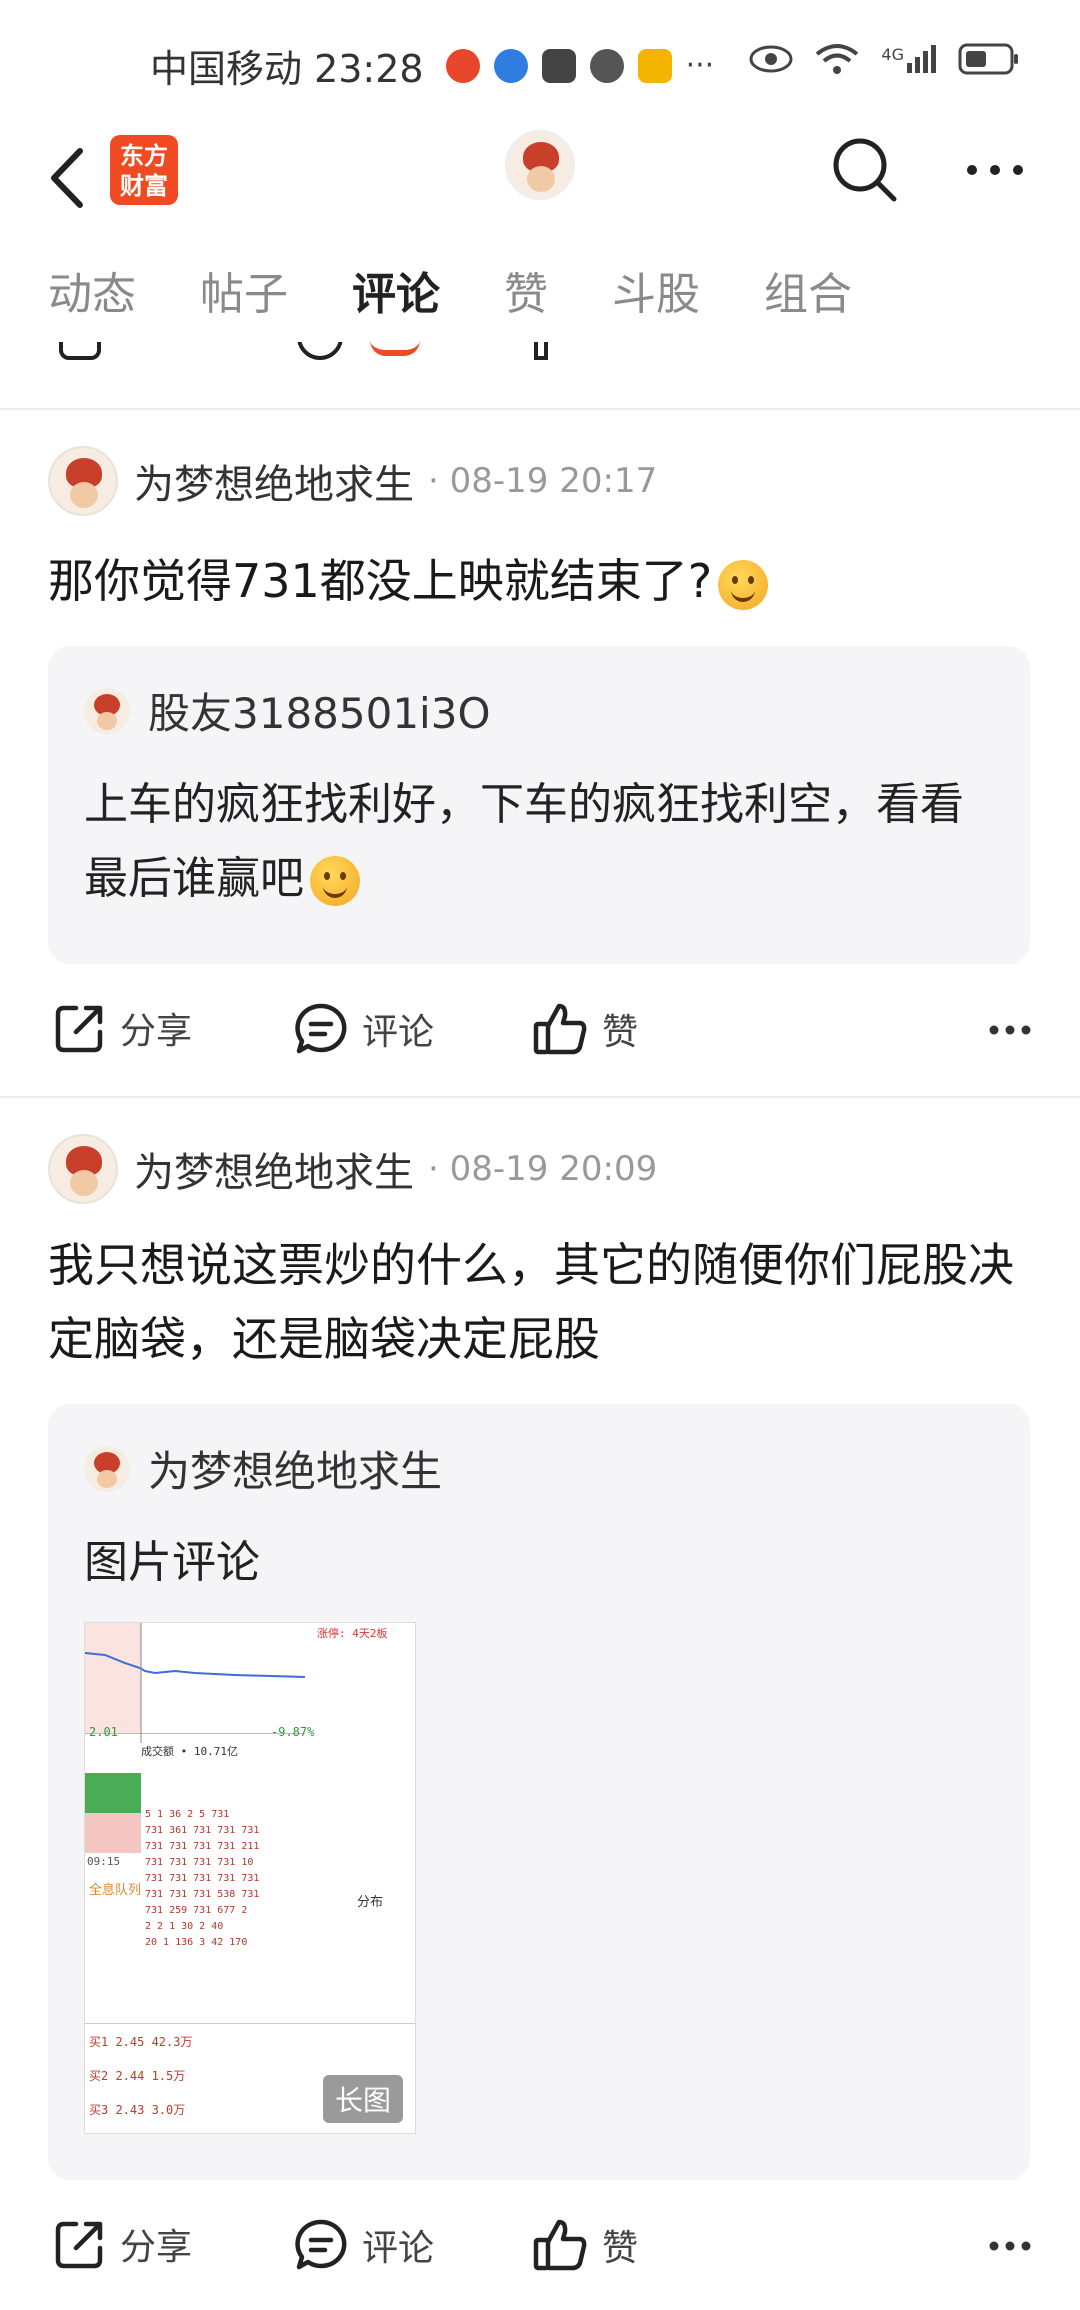 The width and height of the screenshot is (1080, 2310). I want to click on message-icon, so click(606, 65).